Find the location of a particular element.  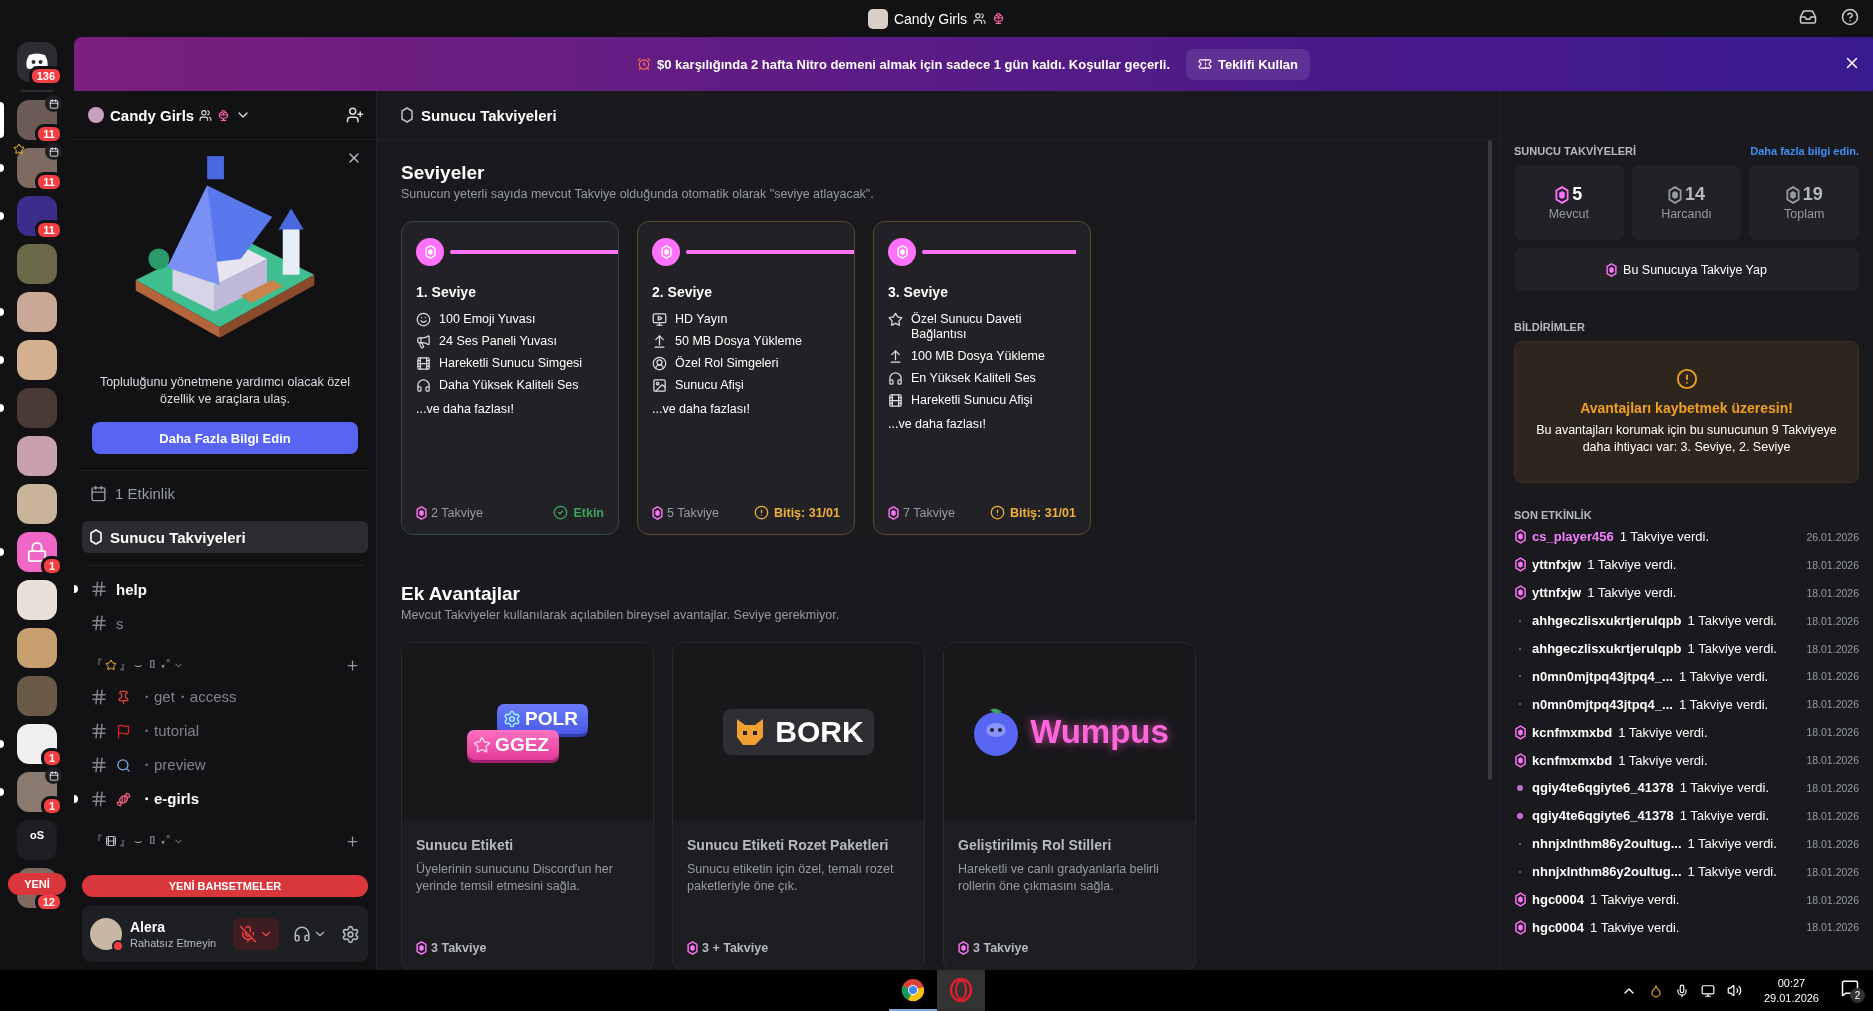

perk-description: Sunucu etiketin için özel, temalı rozet paketleriyle öne çık. is located at coordinates (791, 878).